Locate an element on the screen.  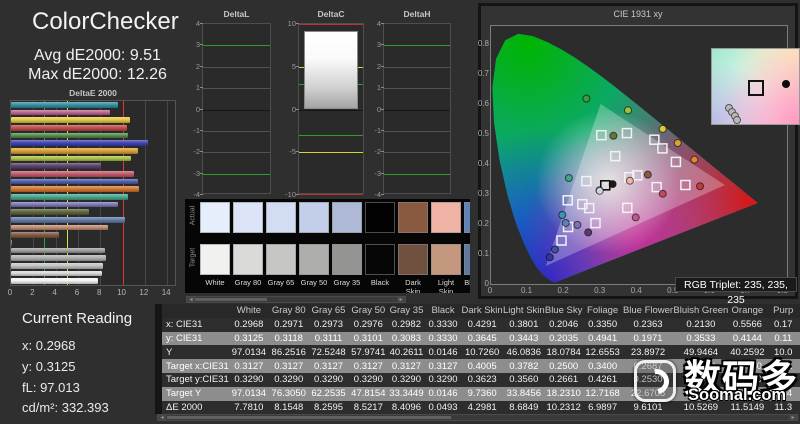
table-cell: 11.4 is located at coordinates (783, 393).